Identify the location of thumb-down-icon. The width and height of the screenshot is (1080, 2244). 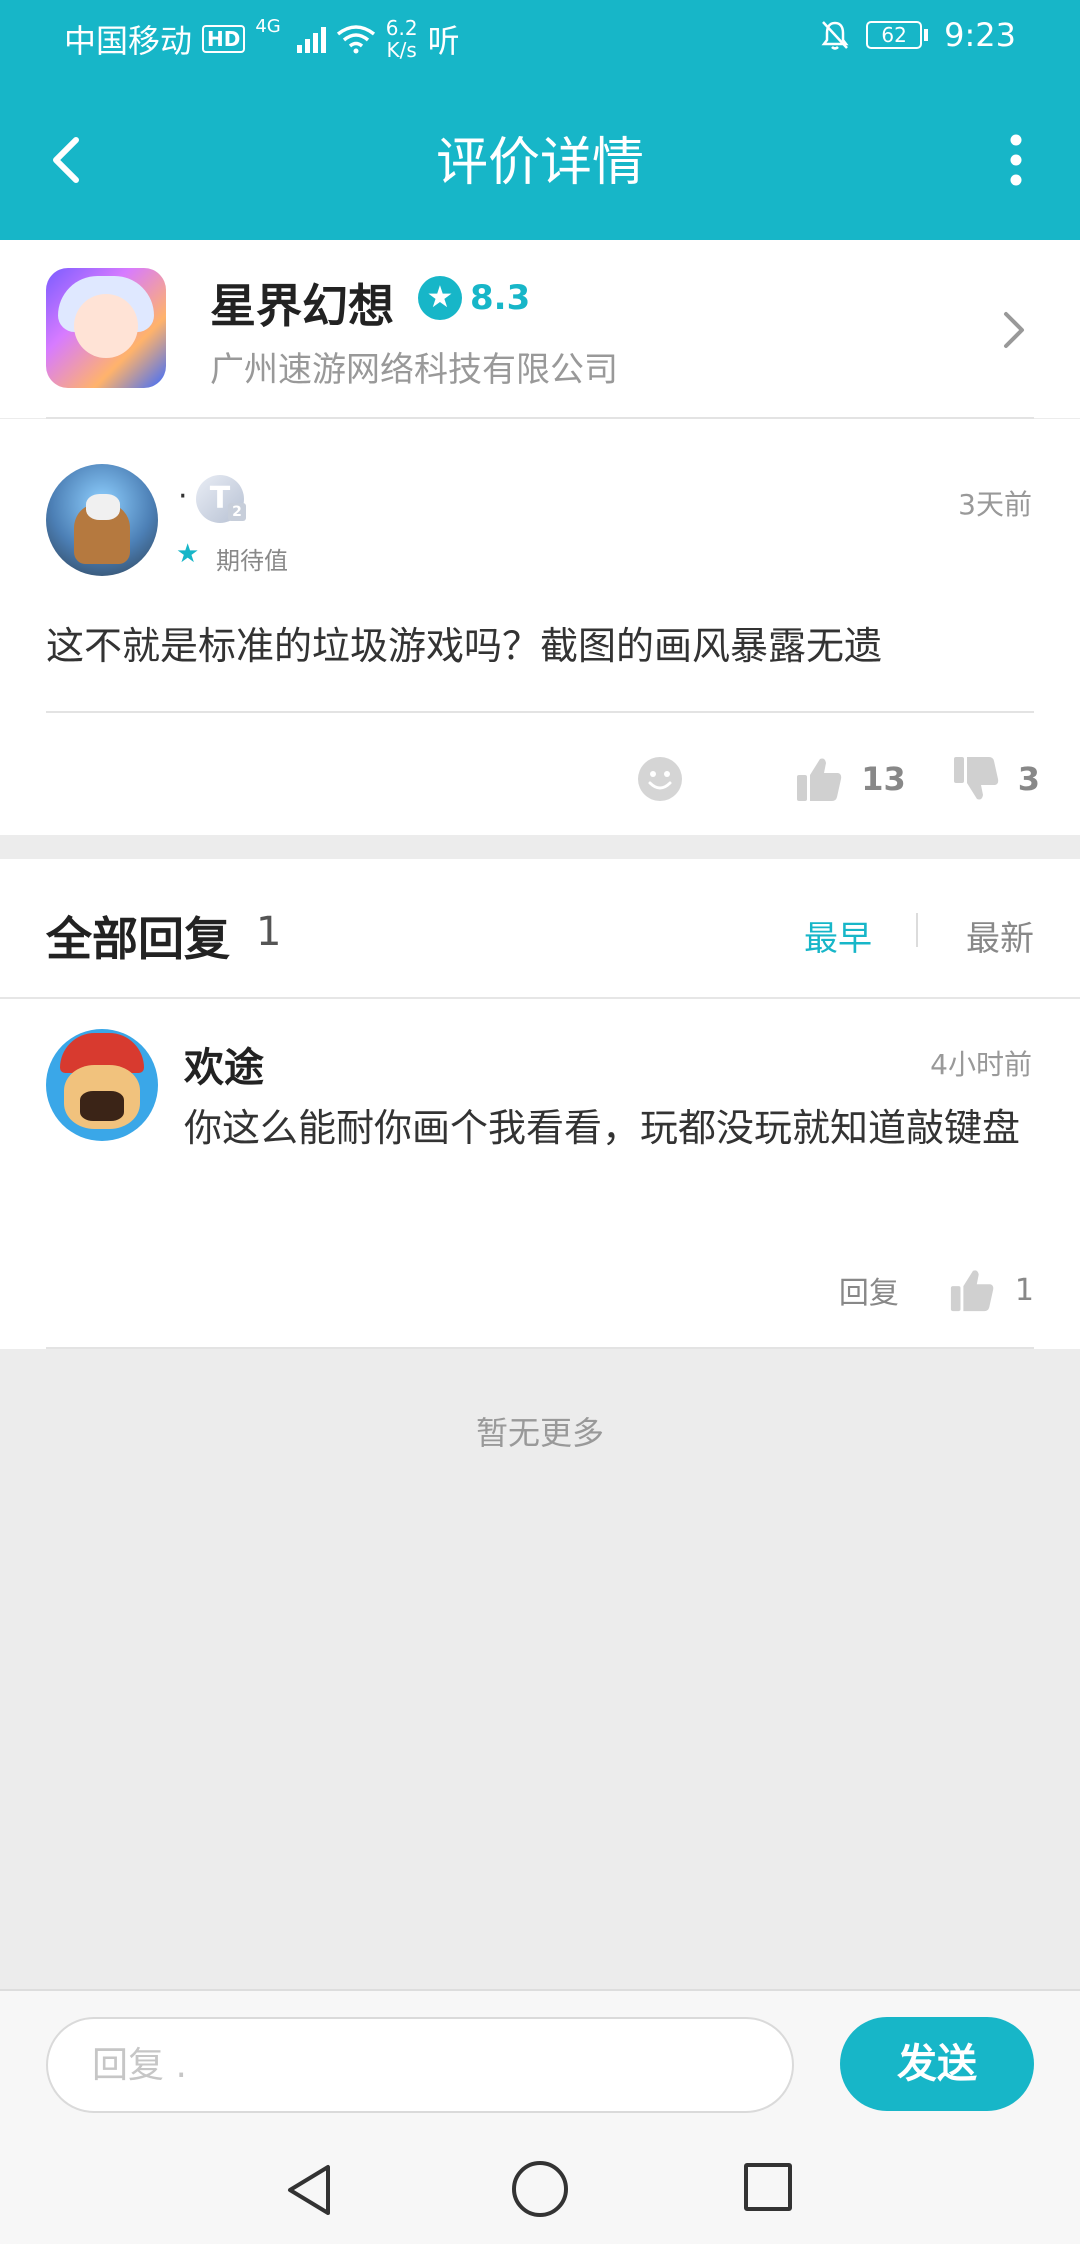
(975, 778).